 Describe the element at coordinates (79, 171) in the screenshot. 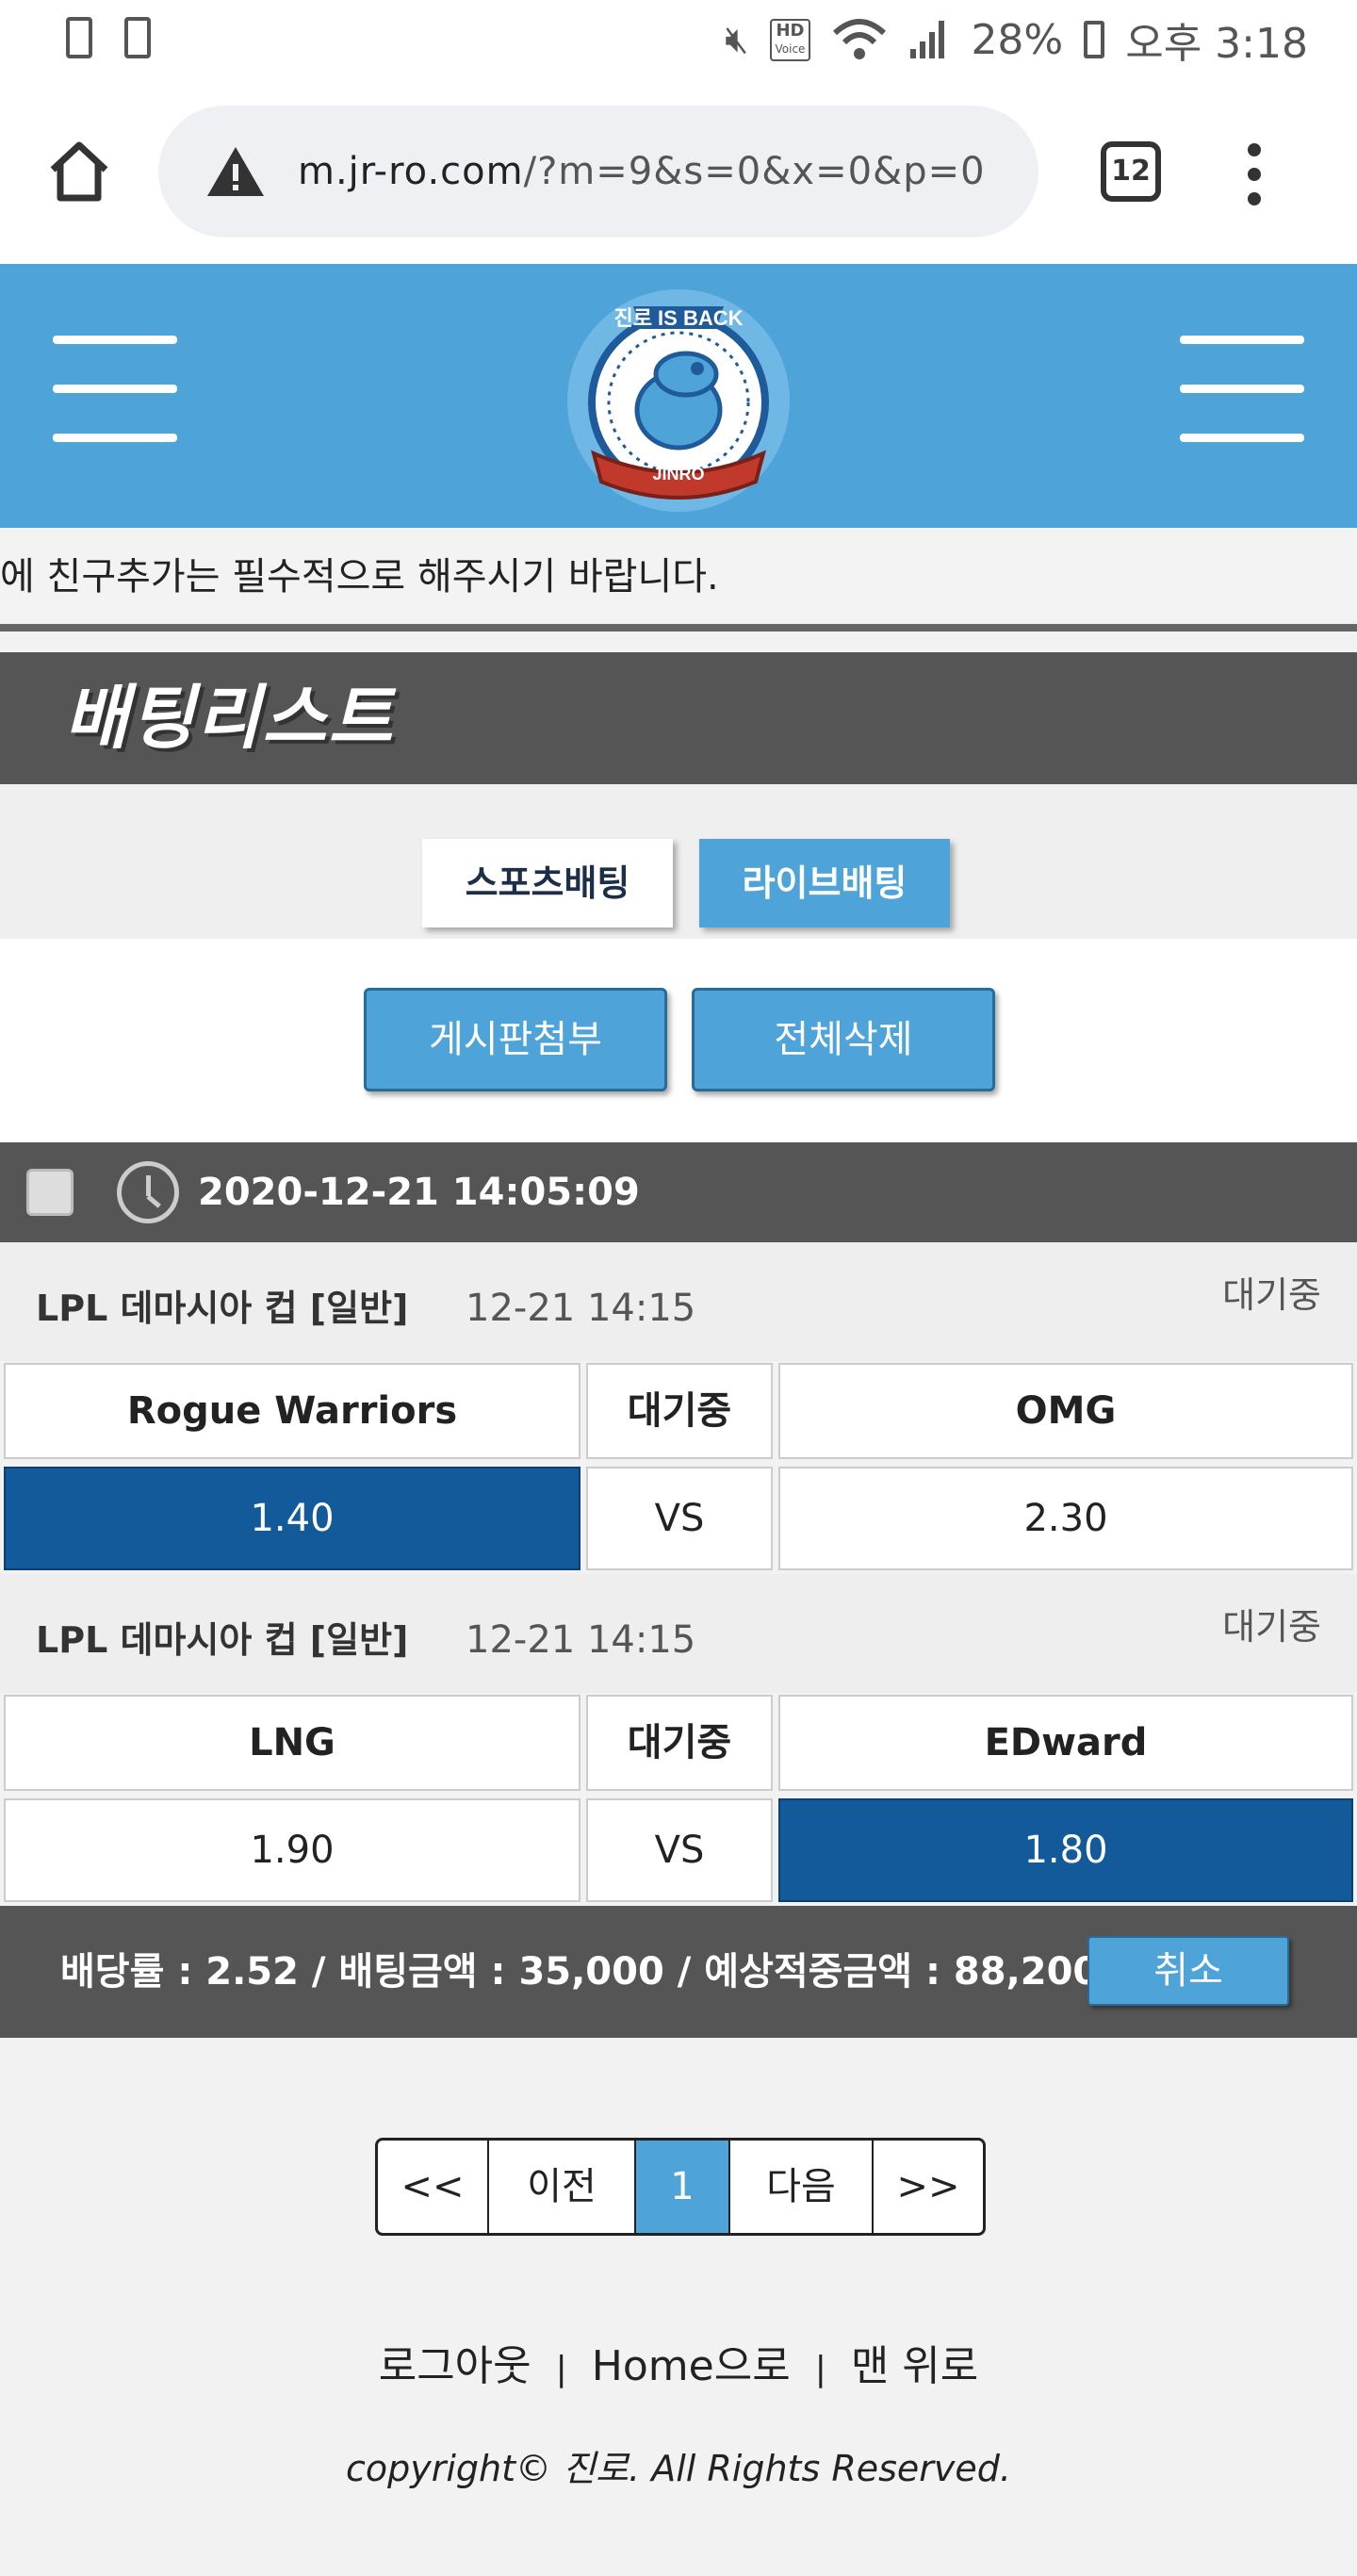

I see `home-icon` at that location.